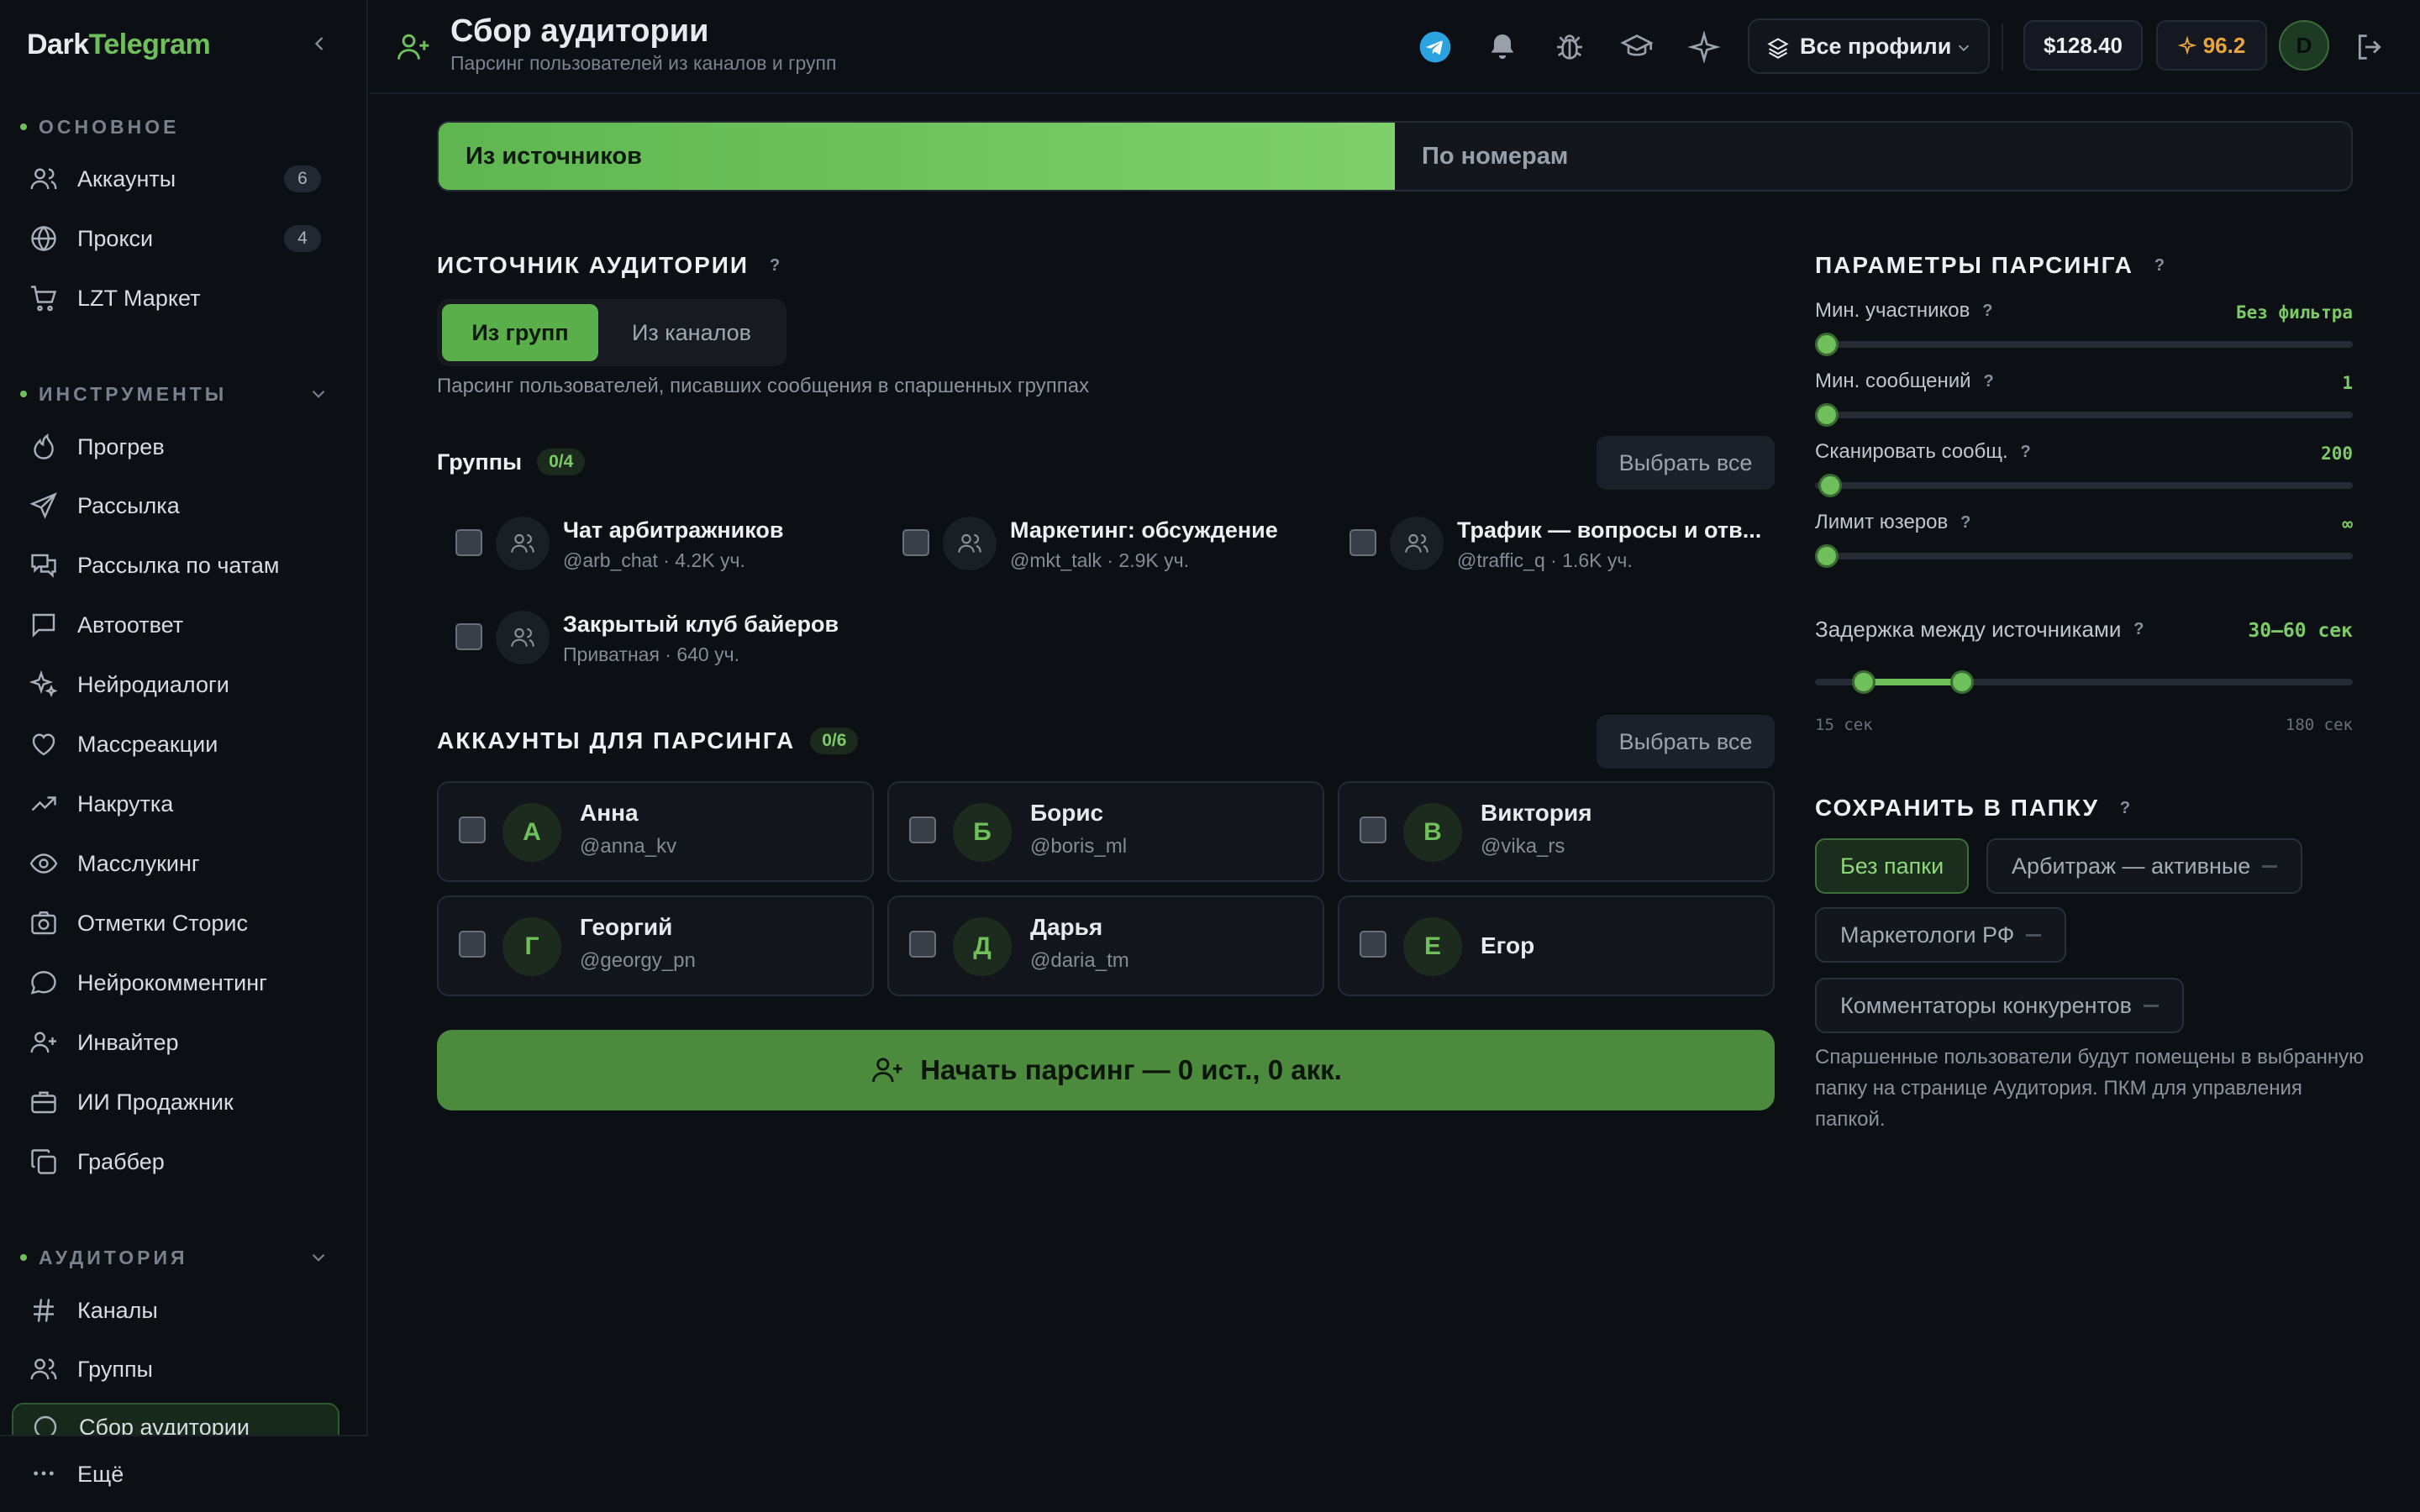 The height and width of the screenshot is (1512, 2420). Describe the element at coordinates (2319, 725) in the screenshot. I see `delay-max-label: 180 сек` at that location.